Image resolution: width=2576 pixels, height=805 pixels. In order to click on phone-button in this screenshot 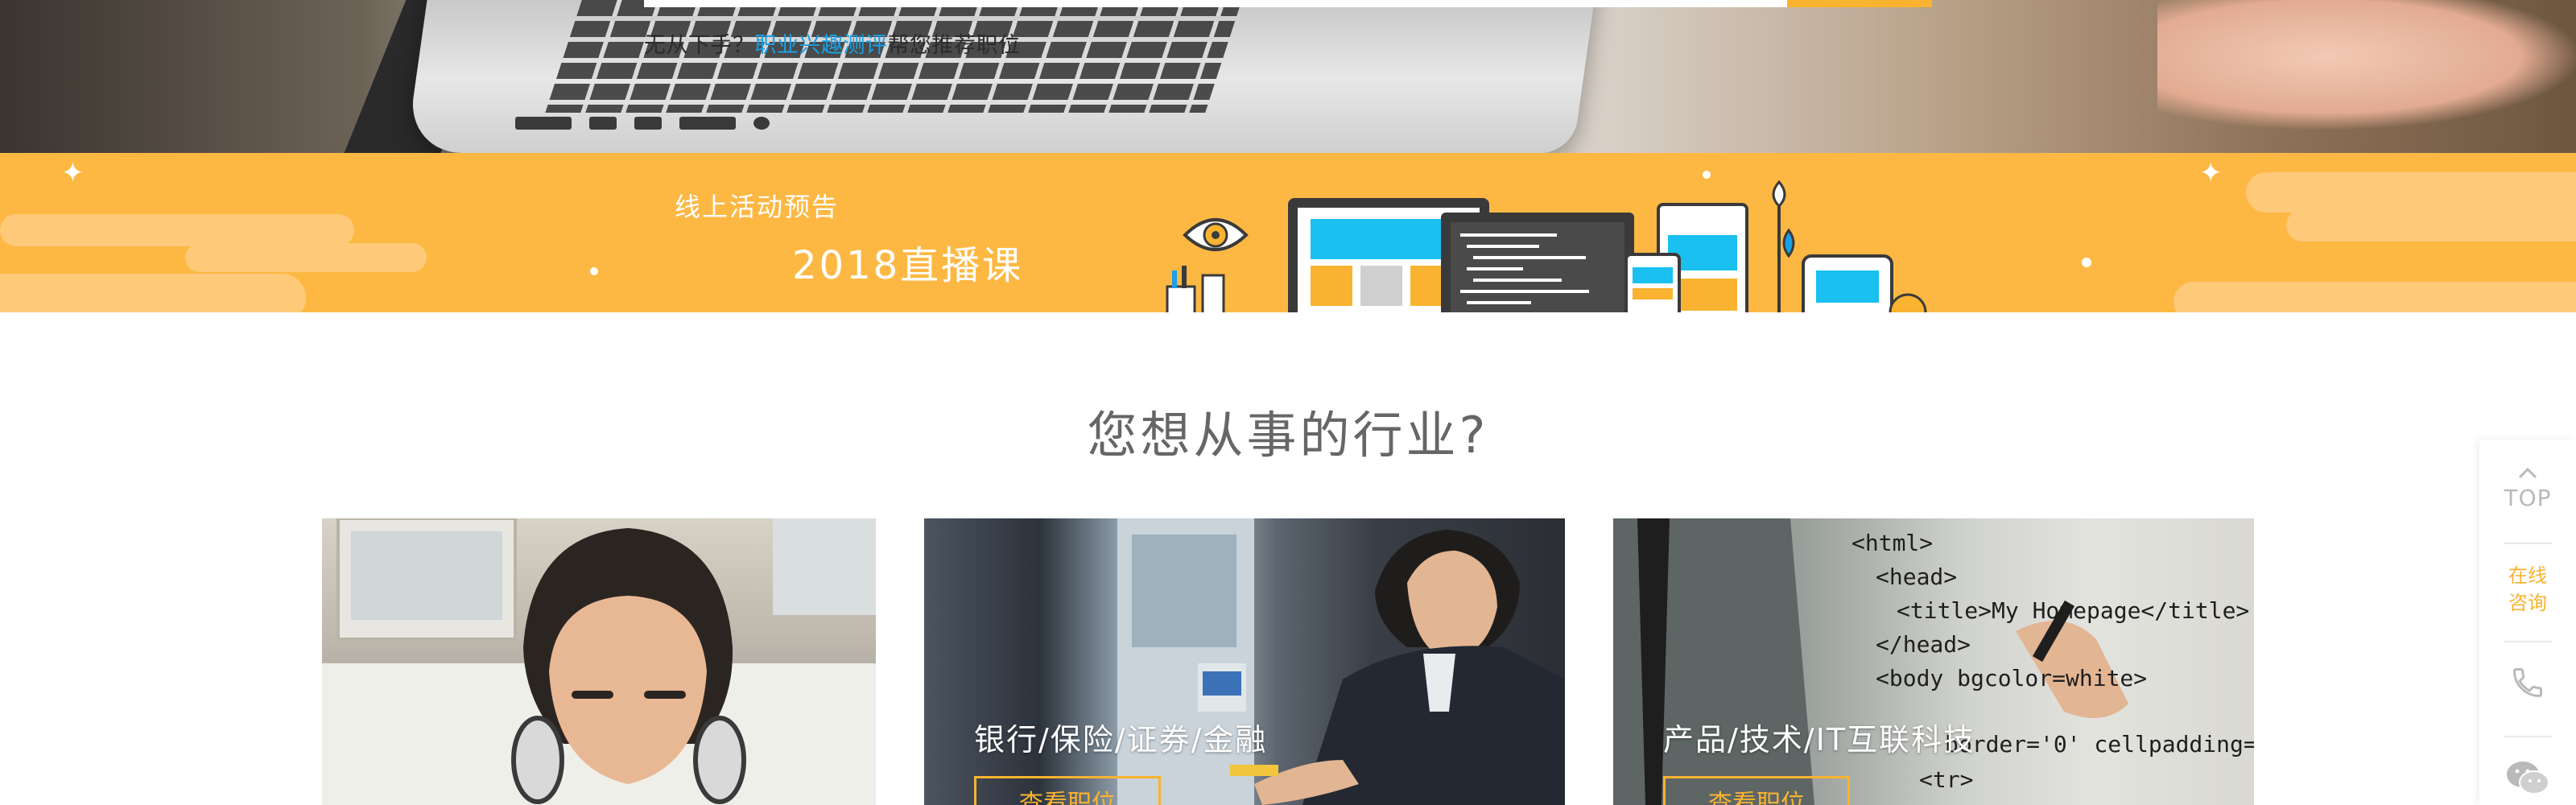, I will do `click(2527, 684)`.